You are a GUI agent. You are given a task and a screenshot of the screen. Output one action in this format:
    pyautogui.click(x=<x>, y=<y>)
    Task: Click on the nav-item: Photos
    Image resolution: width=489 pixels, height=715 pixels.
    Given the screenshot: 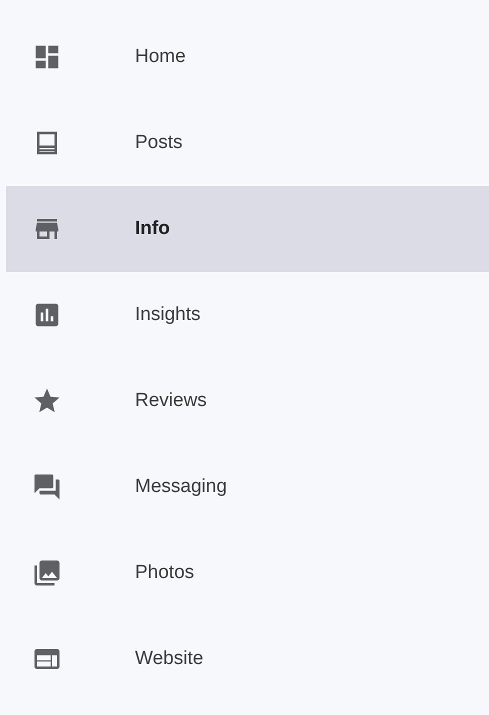 What is the action you would take?
    pyautogui.click(x=247, y=573)
    